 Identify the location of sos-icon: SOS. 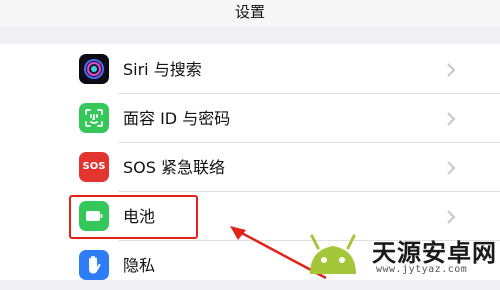
(94, 167).